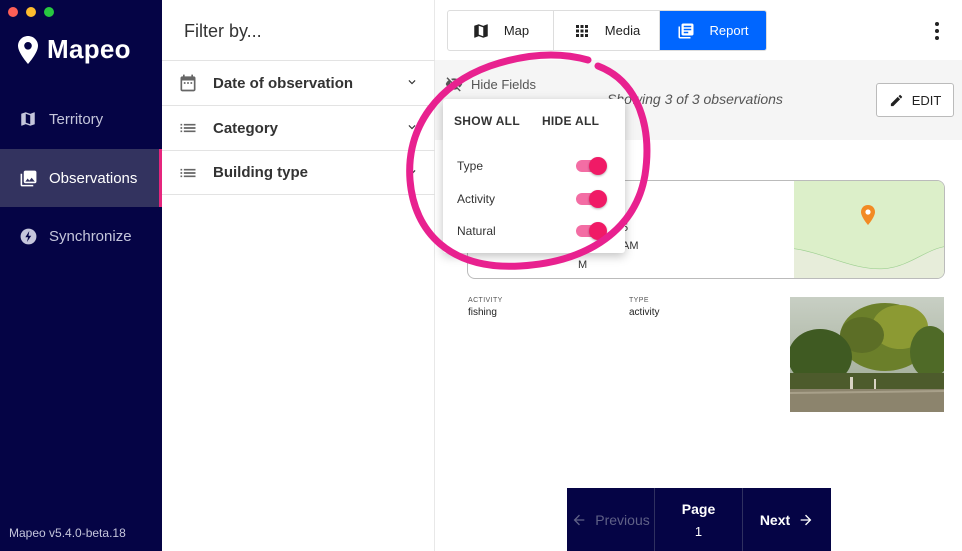  What do you see at coordinates (581, 30) in the screenshot?
I see `grid-icon` at bounding box center [581, 30].